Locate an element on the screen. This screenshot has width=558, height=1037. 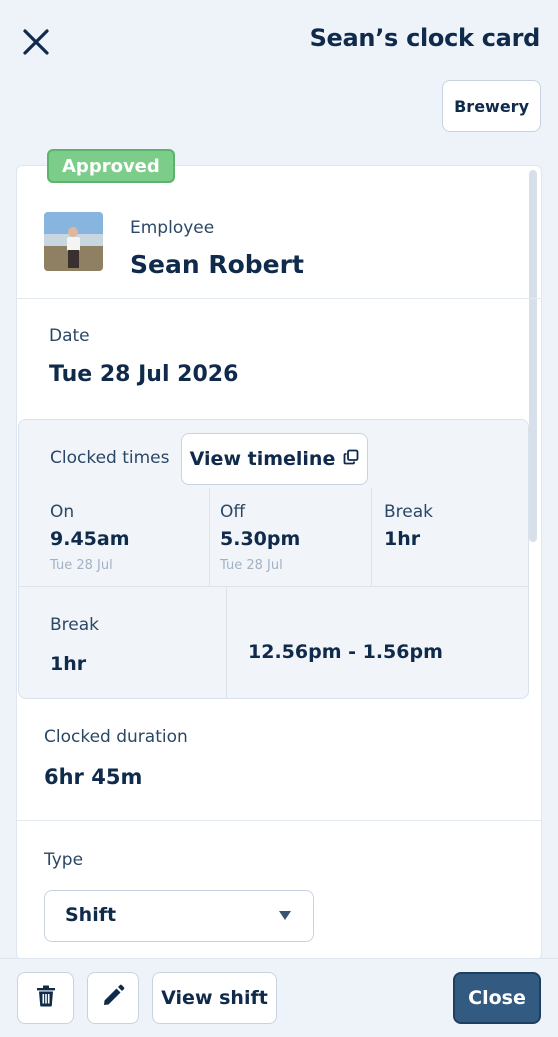
clock-off-date: Tue 28 Jul is located at coordinates (251, 565).